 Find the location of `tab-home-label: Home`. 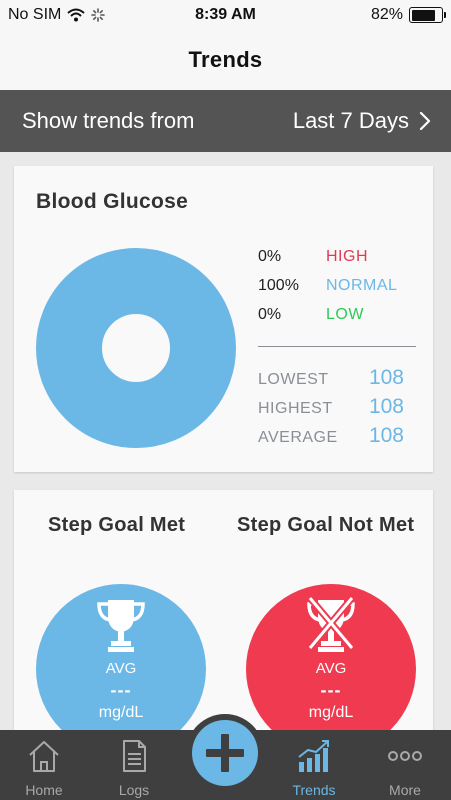

tab-home-label: Home is located at coordinates (44, 790).